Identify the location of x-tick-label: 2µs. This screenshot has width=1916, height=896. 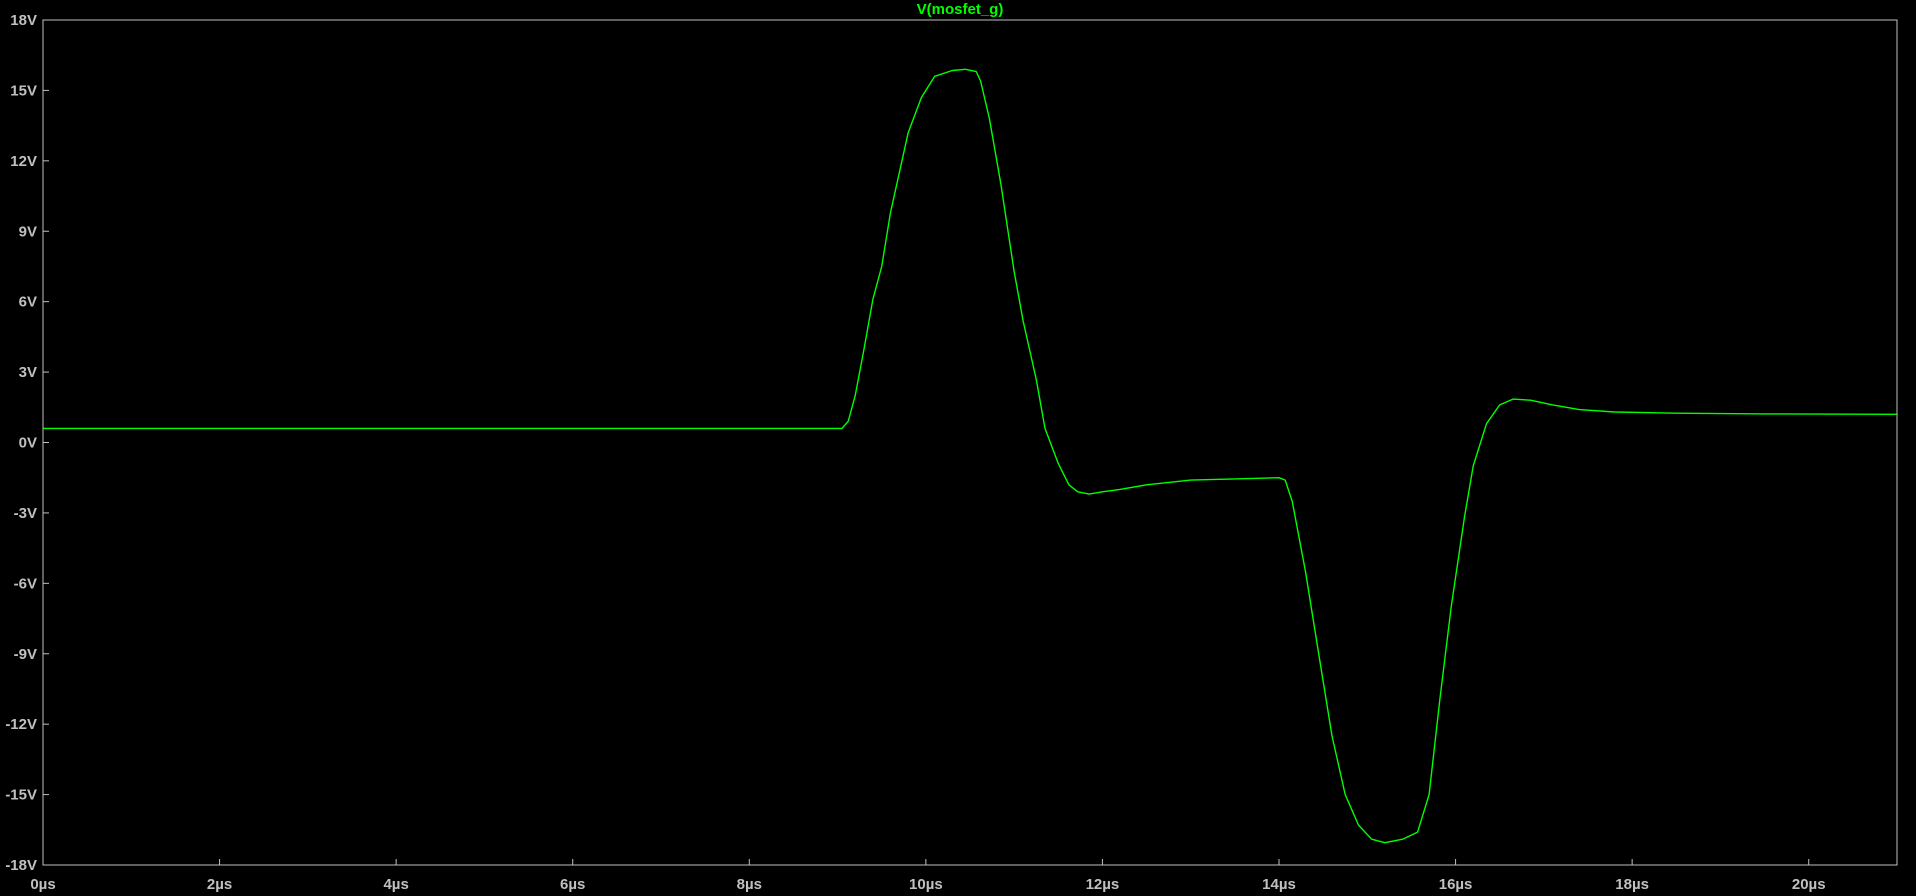
(219, 884).